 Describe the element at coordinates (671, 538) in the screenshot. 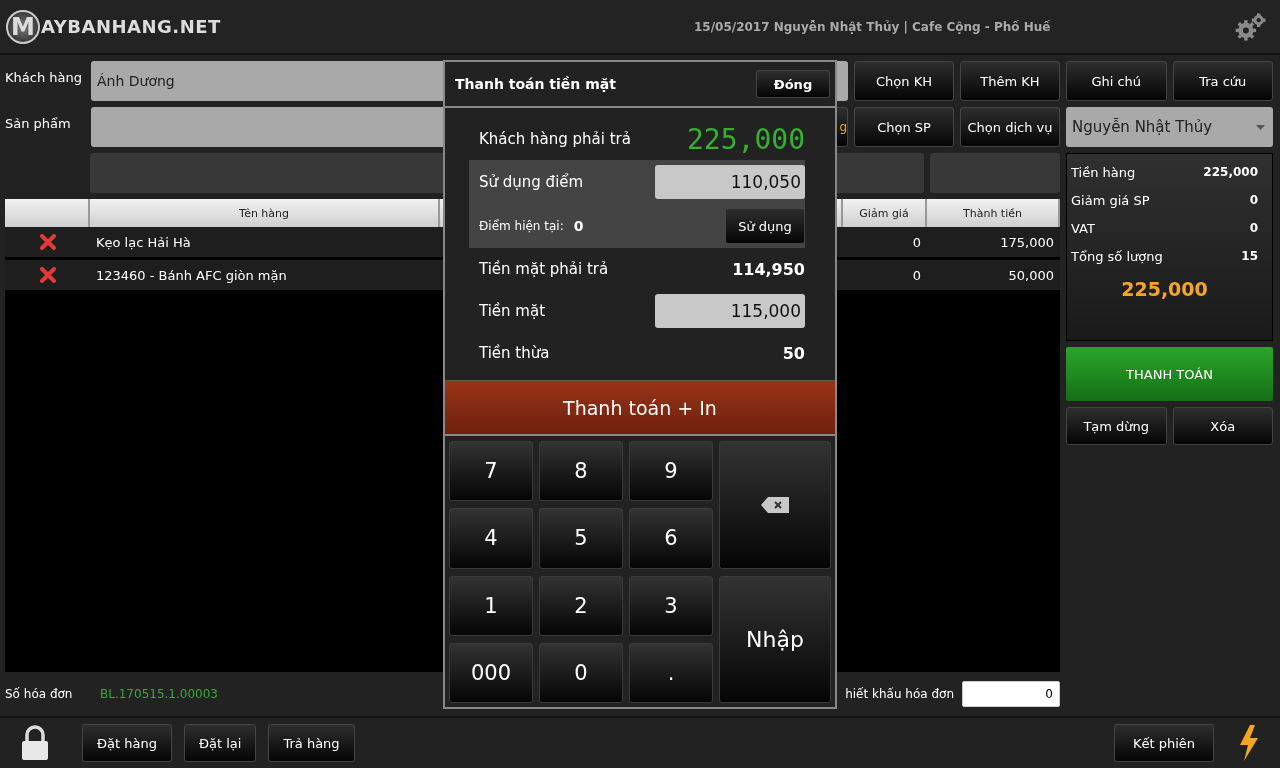

I see `keypad-key: 6` at that location.